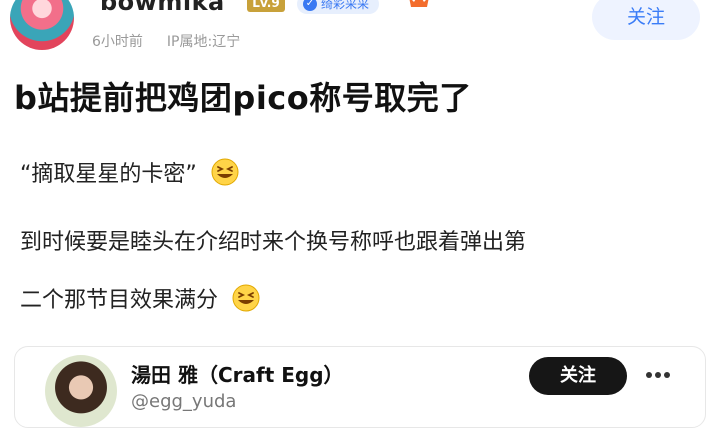  I want to click on card-handle: @egg_yuda, so click(184, 401).